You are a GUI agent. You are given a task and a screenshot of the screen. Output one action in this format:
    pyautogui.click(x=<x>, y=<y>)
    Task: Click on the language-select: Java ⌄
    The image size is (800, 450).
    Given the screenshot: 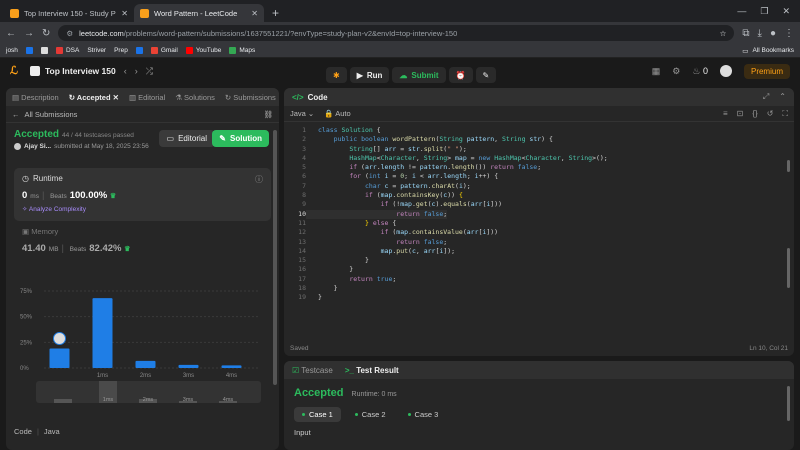 What is the action you would take?
    pyautogui.click(x=302, y=113)
    